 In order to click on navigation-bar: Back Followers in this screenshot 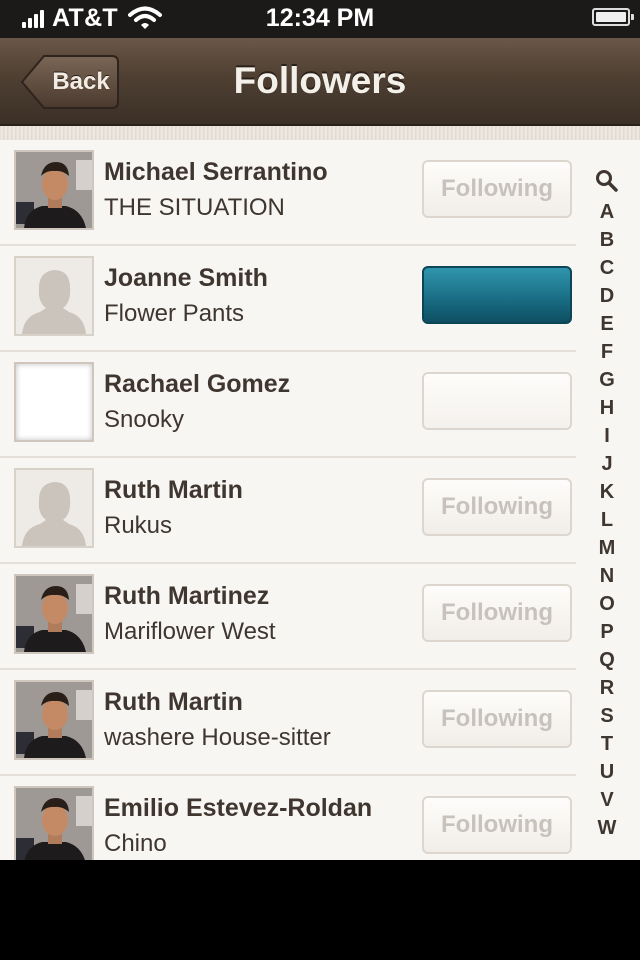, I will do `click(320, 82)`.